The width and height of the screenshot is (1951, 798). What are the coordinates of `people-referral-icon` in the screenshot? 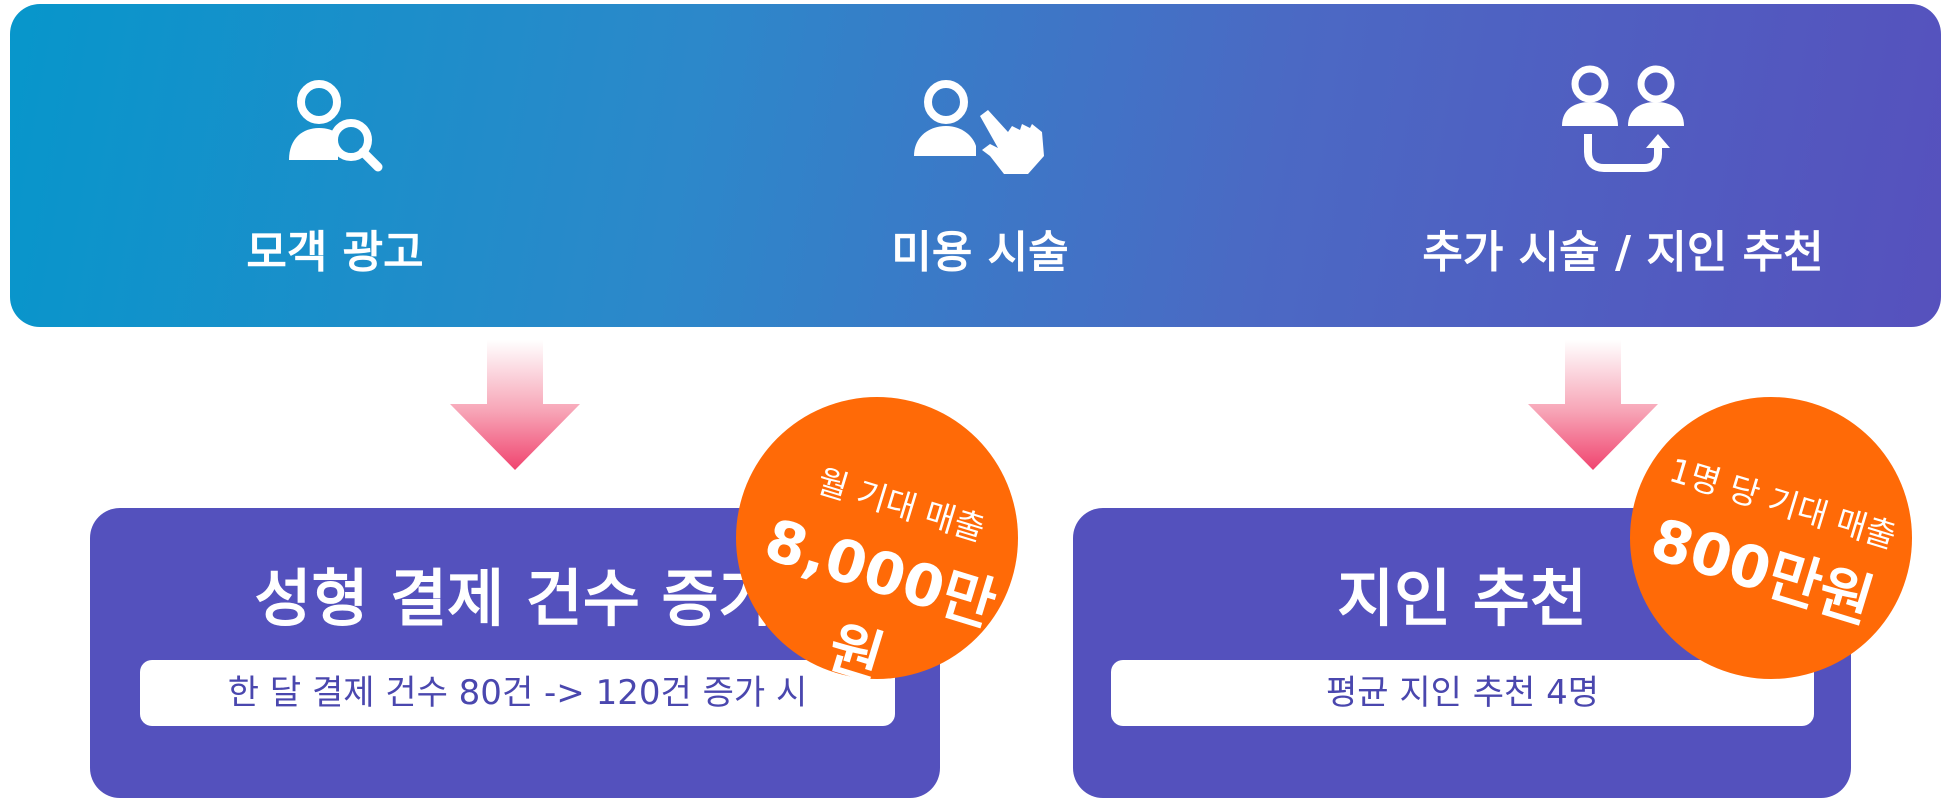 It's located at (1623, 118).